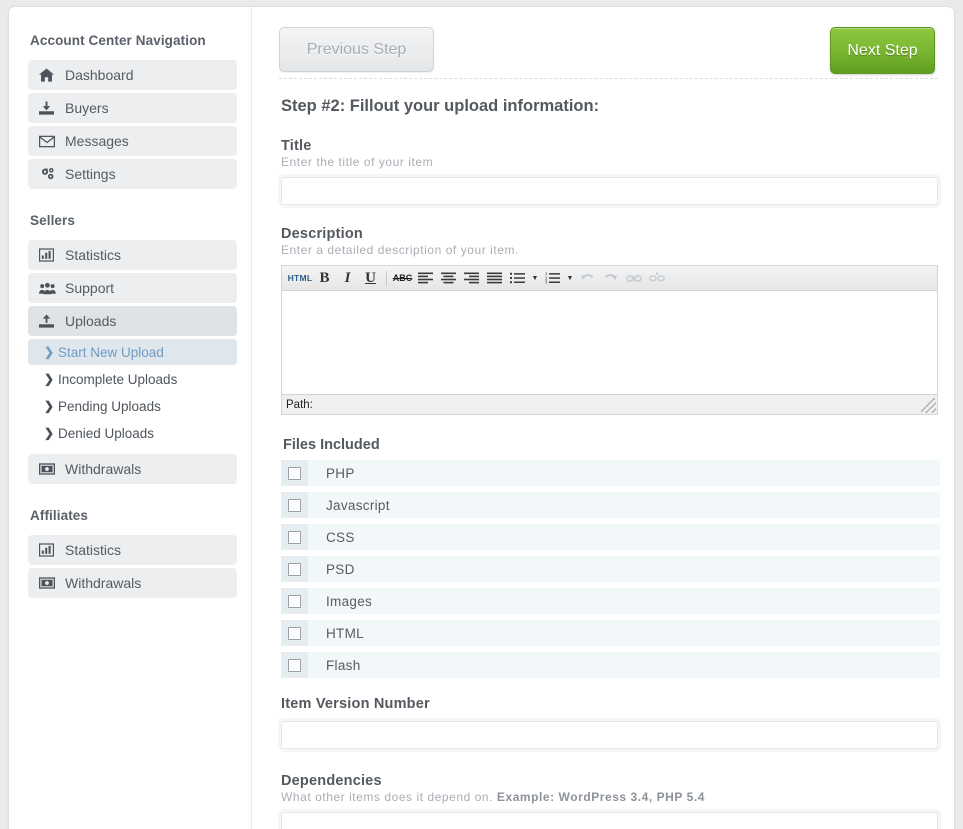 This screenshot has height=829, width=963. I want to click on numbered-list-options-arrow: ▼, so click(570, 278).